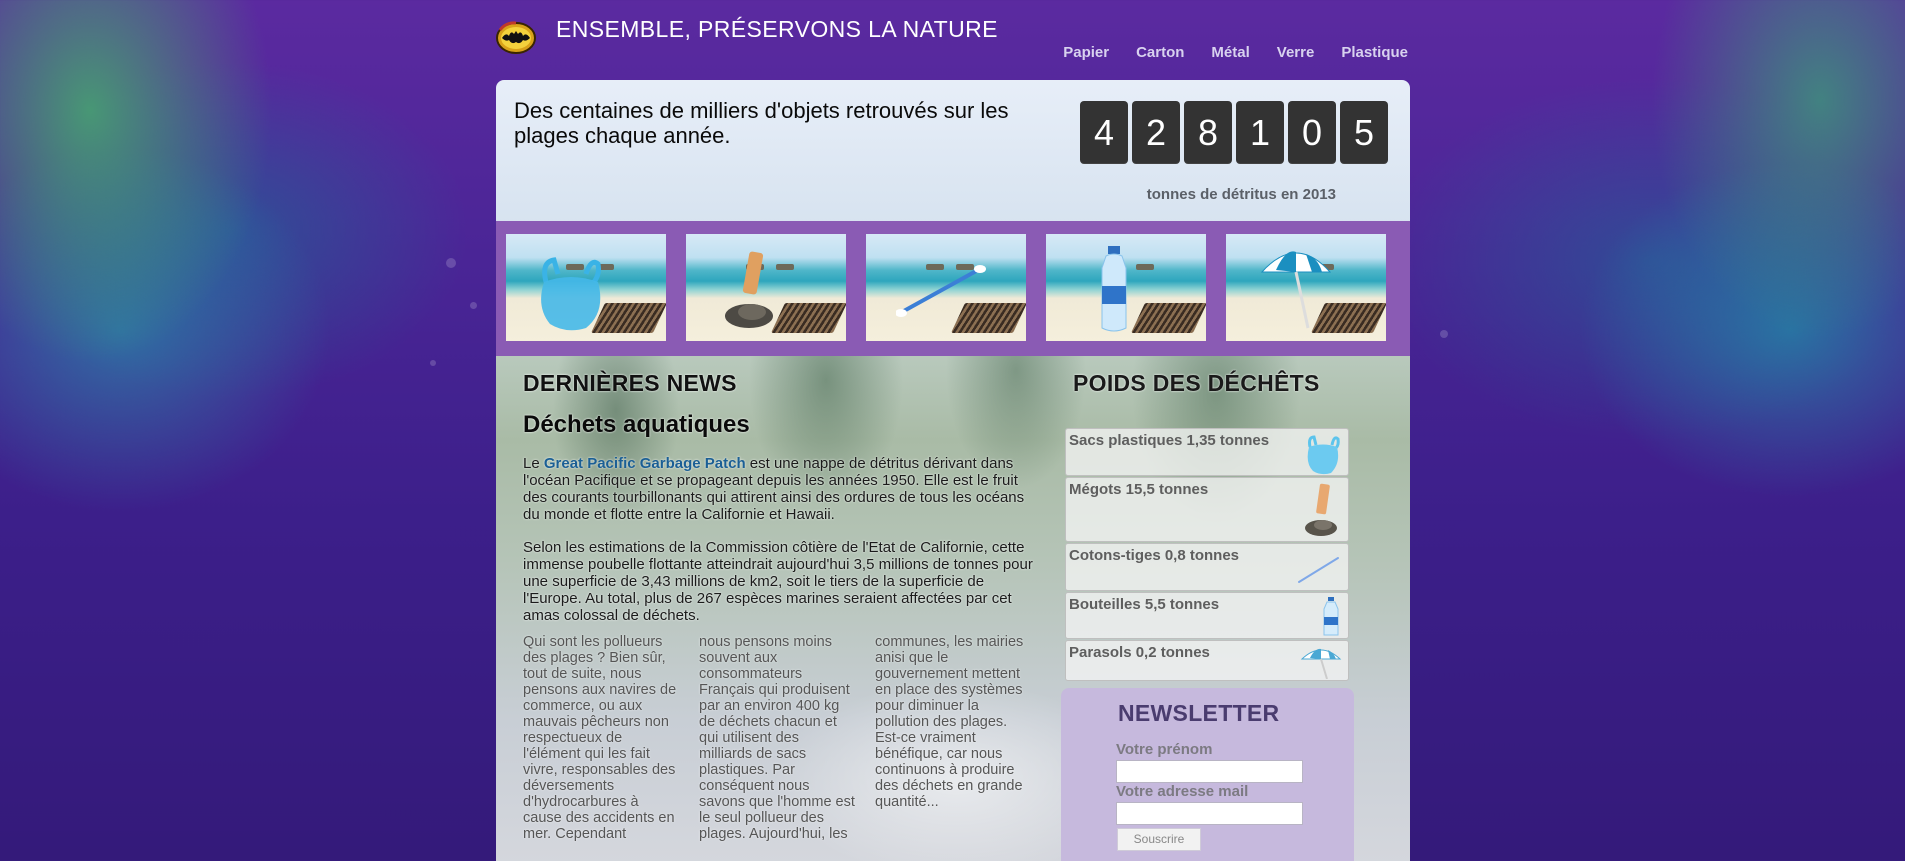  What do you see at coordinates (1207, 567) in the screenshot?
I see `weight-item-cotton-swabs: Cotons-tiges 0,8 tonnes` at bounding box center [1207, 567].